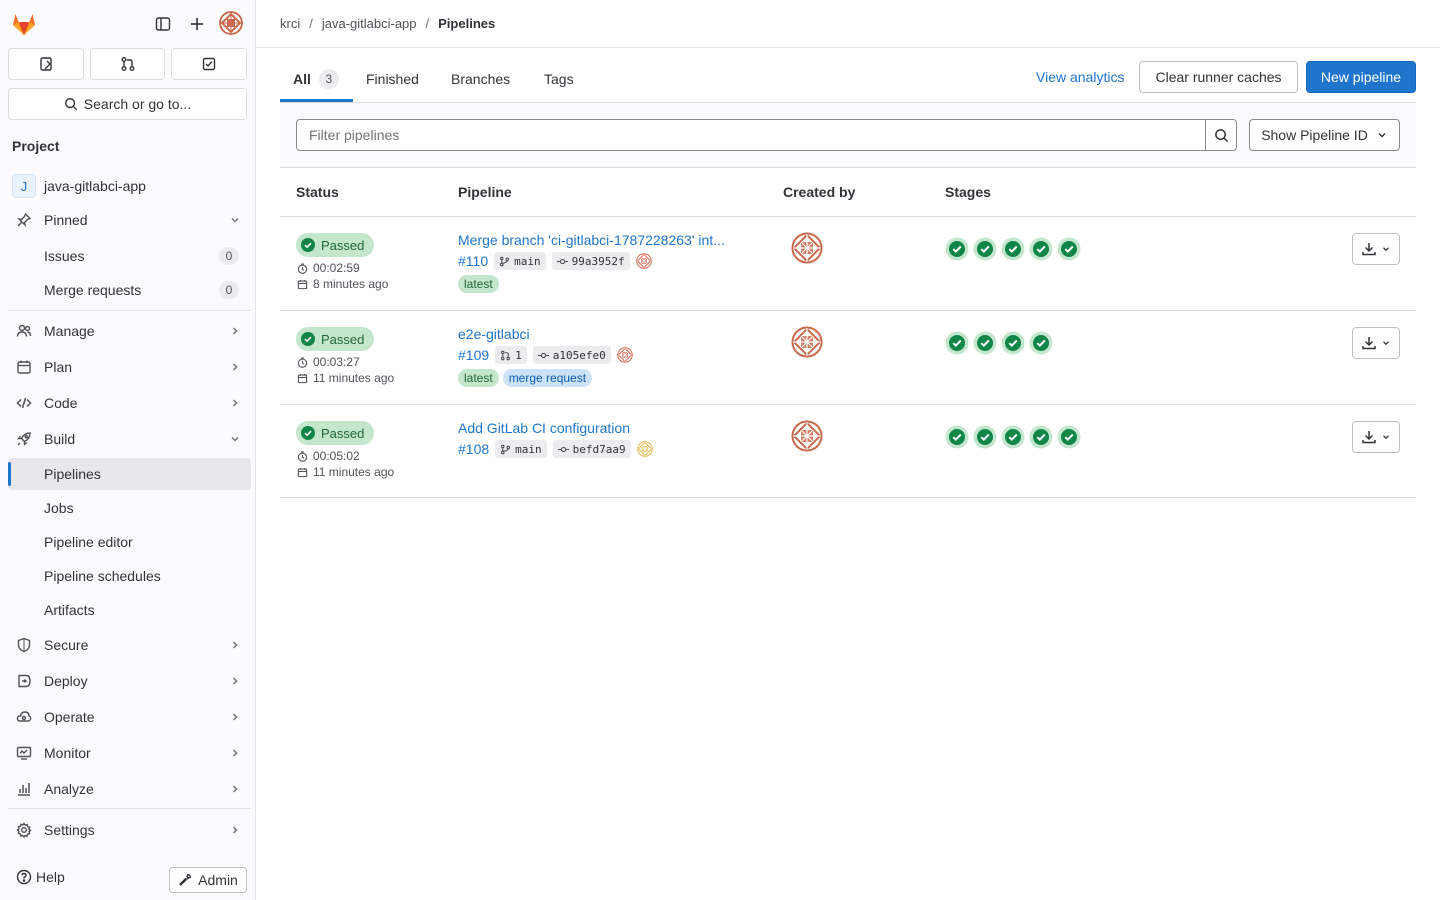 This screenshot has width=1440, height=900. Describe the element at coordinates (751, 135) in the screenshot. I see `filter-pipelines-input: Filter pipelines` at that location.